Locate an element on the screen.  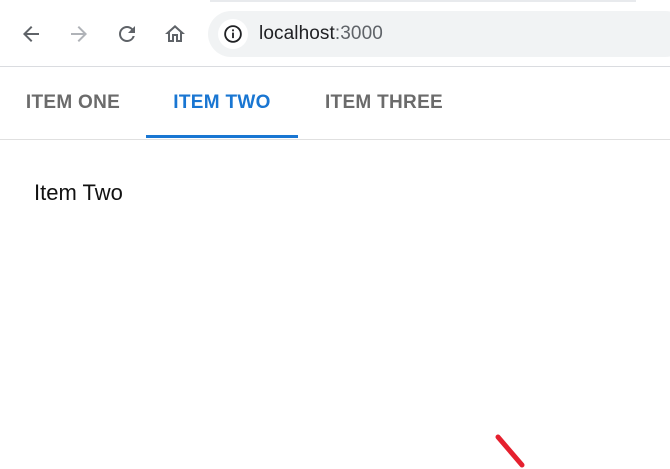
site-info-button is located at coordinates (233, 34).